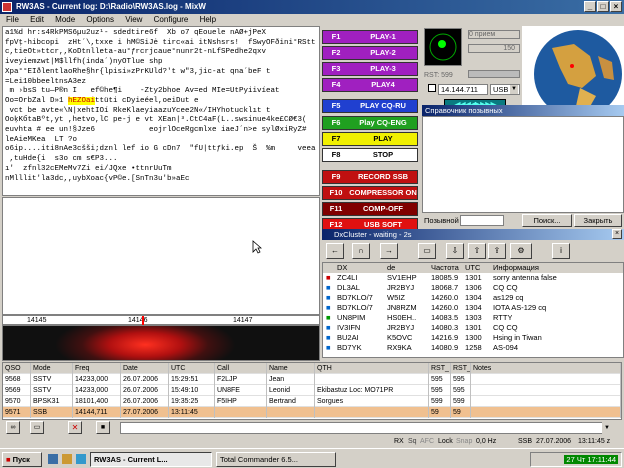 The width and height of the screenshot is (624, 468). What do you see at coordinates (312, 412) in the screenshot?
I see `log-row: 9571 SSB 14144,711 27.07.2006 13:11:45 59 59` at bounding box center [312, 412].